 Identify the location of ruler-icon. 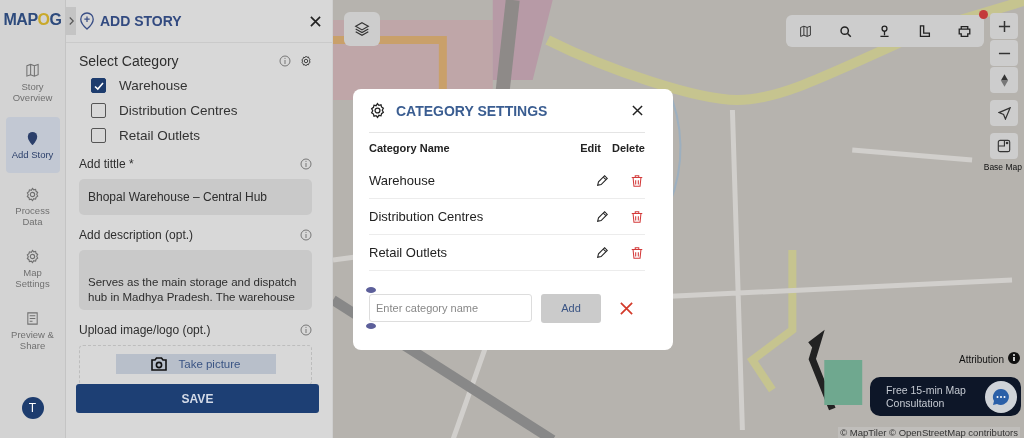
(925, 31).